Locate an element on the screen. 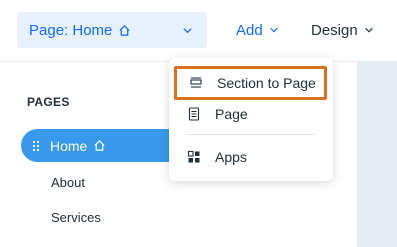  page-item-about: About is located at coordinates (68, 182).